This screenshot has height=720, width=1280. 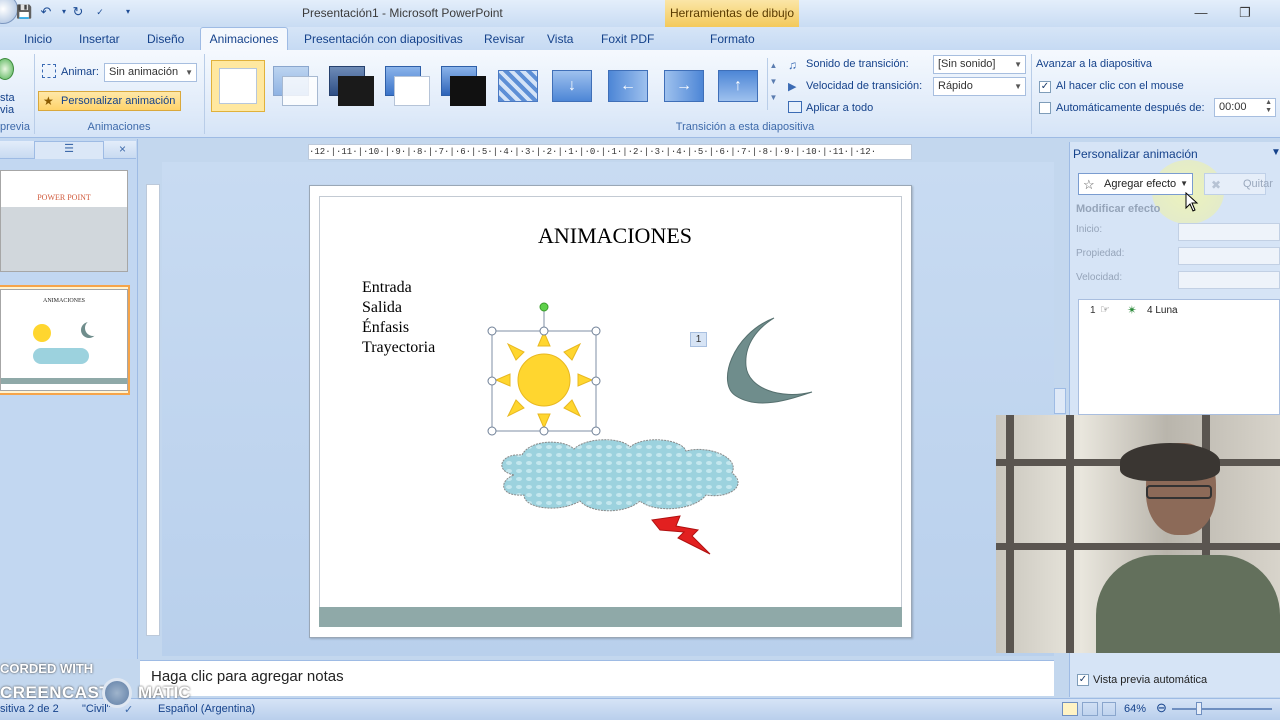 I want to click on slide-sorter-icon, so click(x=1090, y=709).